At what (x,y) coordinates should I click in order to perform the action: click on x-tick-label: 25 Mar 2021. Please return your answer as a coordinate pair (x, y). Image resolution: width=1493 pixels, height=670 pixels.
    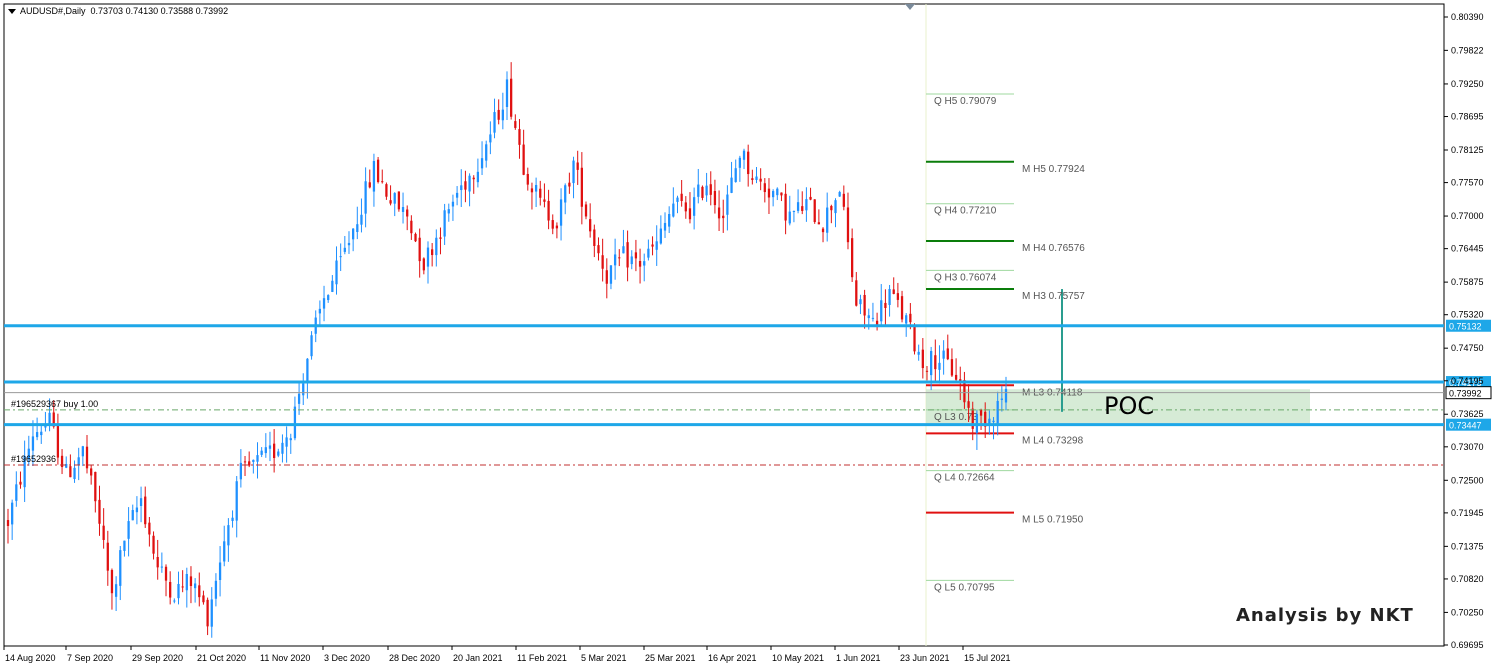
    Looking at the image, I should click on (670, 658).